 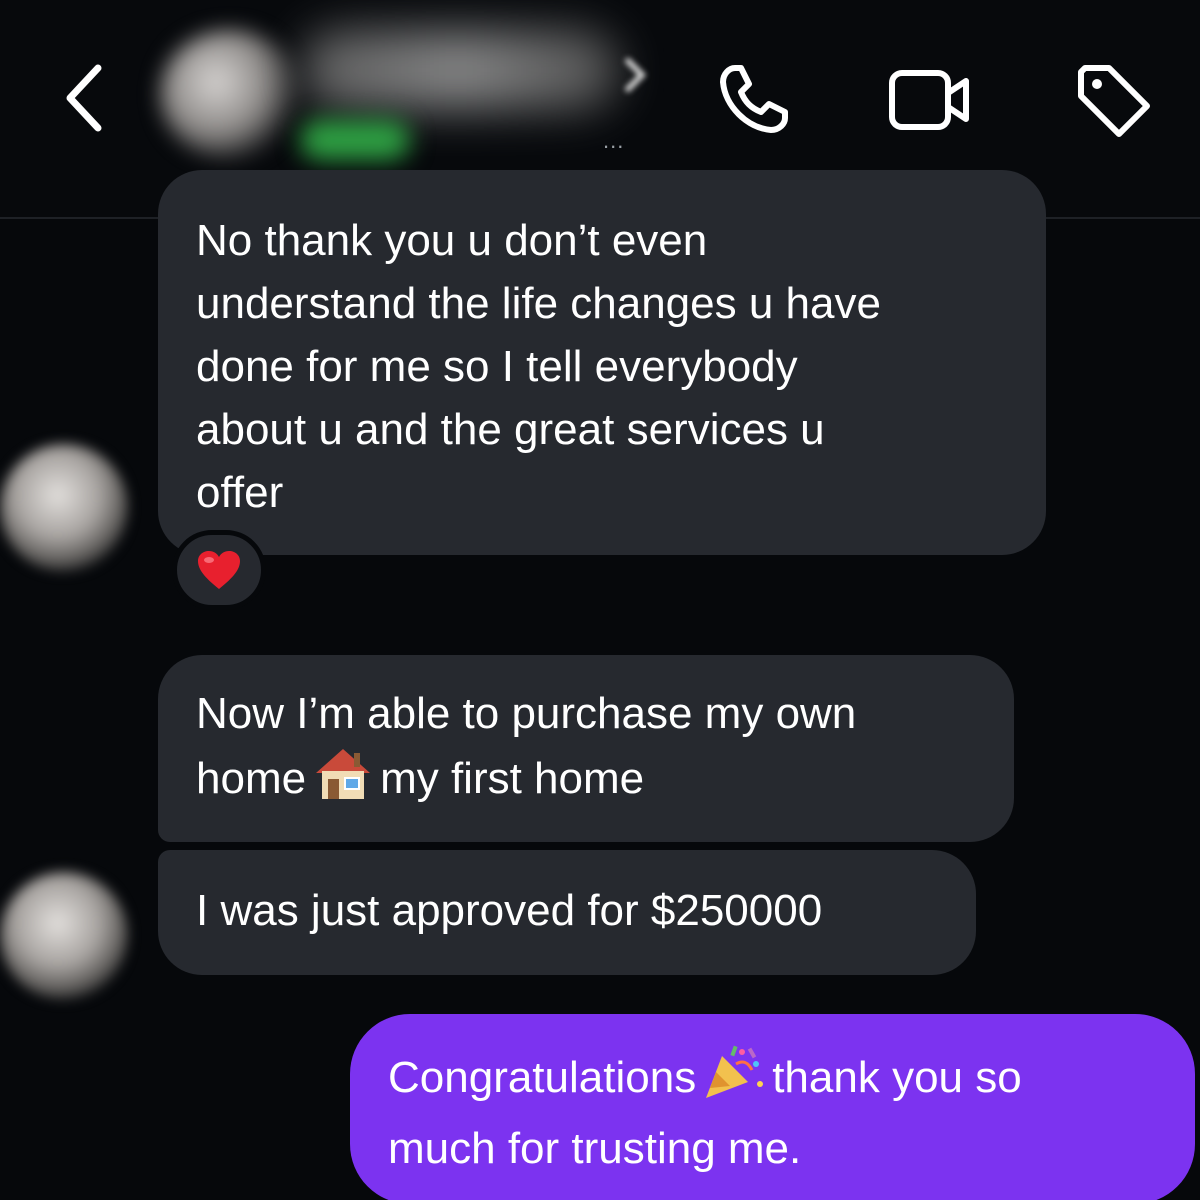 I want to click on tag-button, so click(x=1113, y=100).